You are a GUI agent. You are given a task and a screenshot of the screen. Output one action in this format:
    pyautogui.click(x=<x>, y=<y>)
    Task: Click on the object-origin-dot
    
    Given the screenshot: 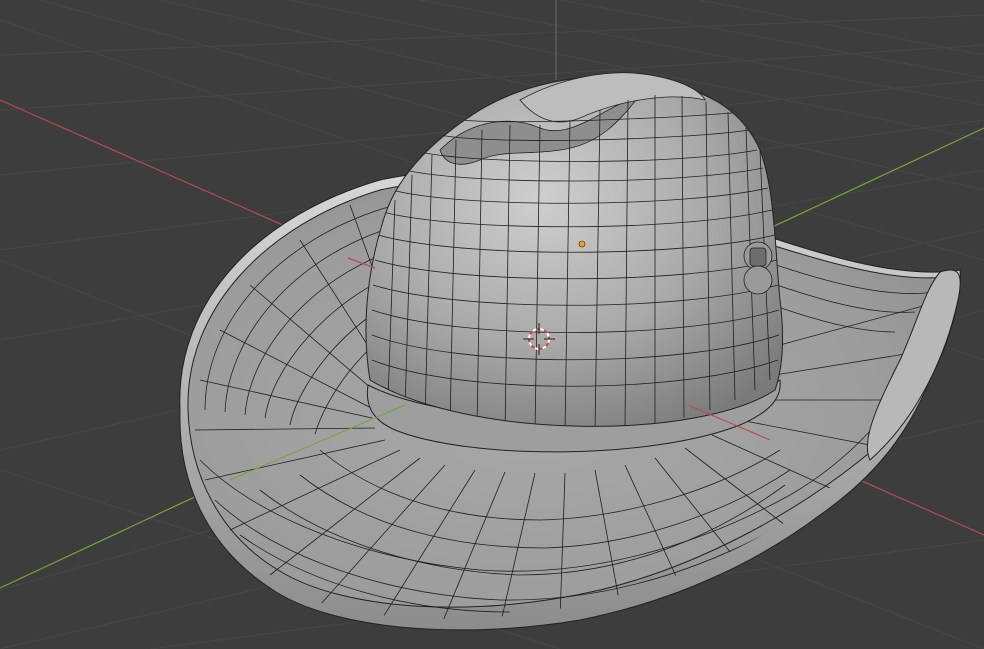 What is the action you would take?
    pyautogui.click(x=582, y=244)
    